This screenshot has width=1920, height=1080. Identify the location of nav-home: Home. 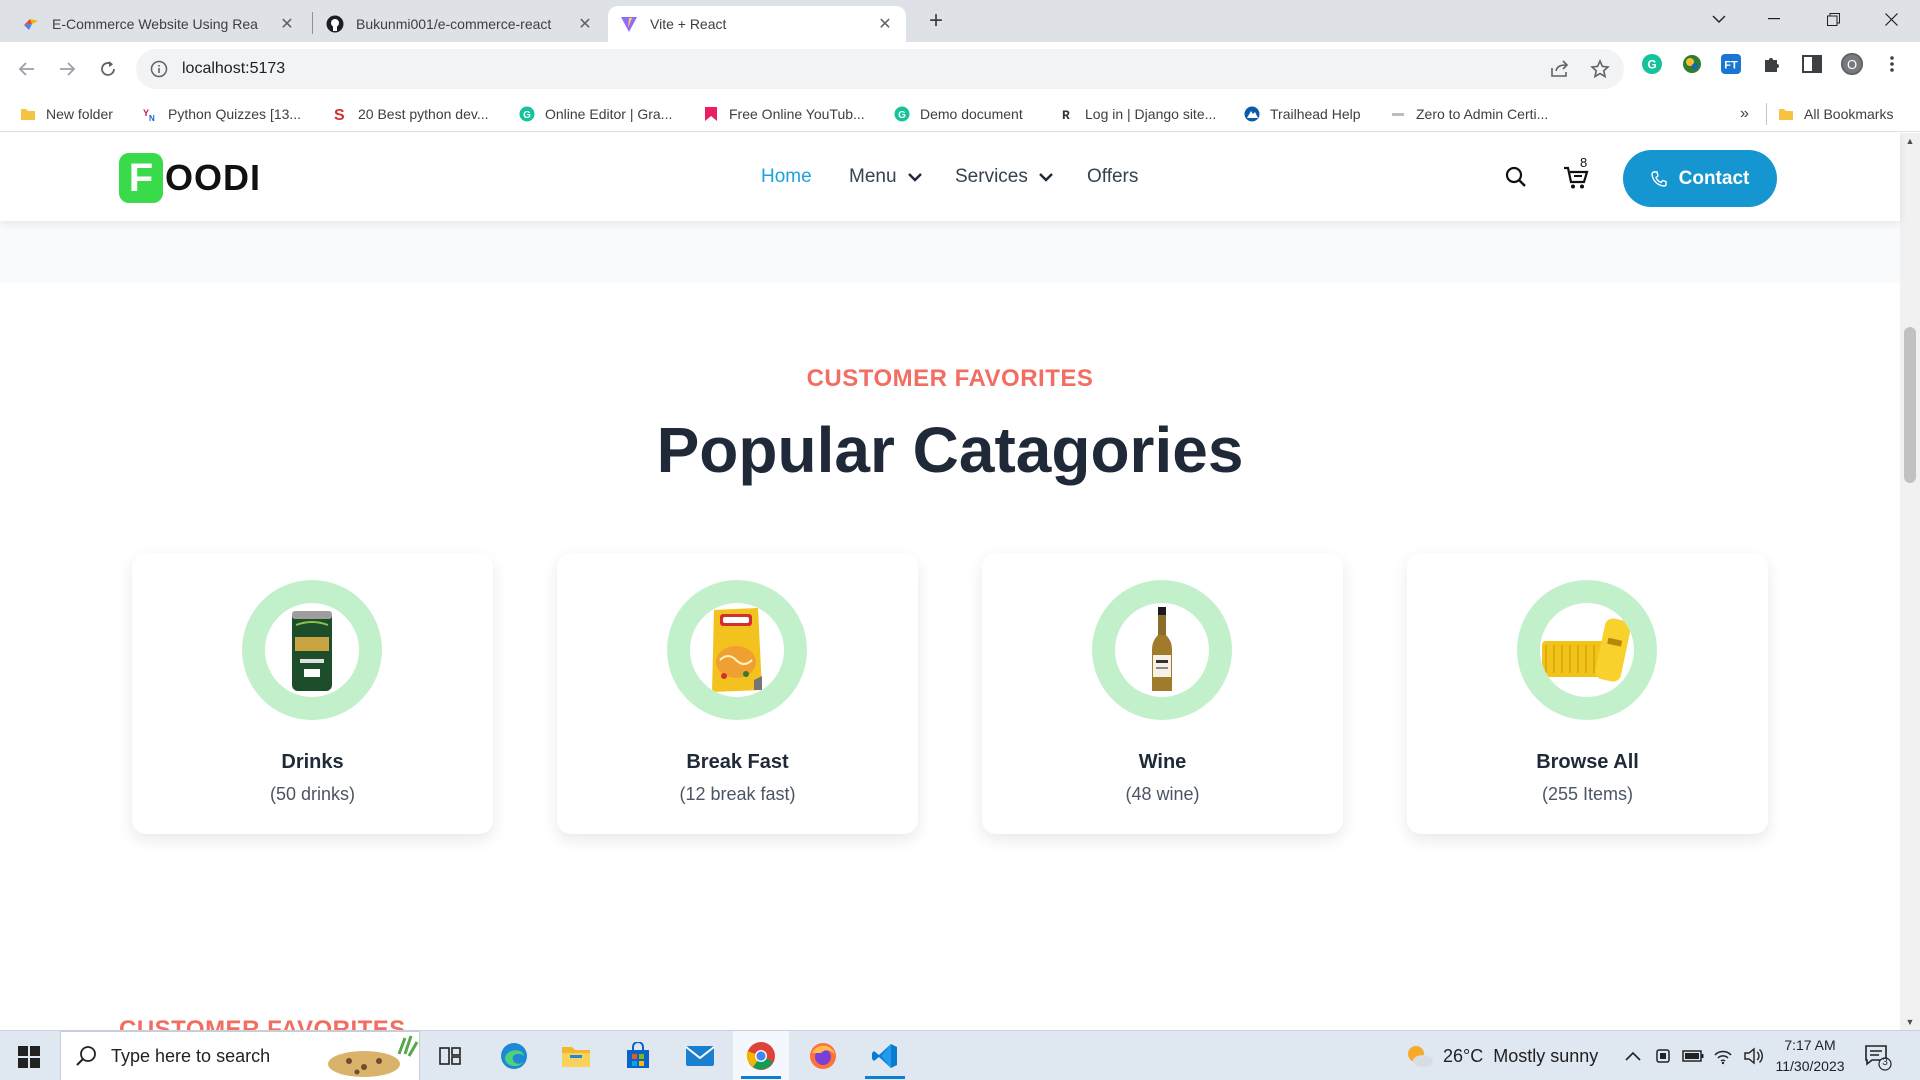
(786, 177).